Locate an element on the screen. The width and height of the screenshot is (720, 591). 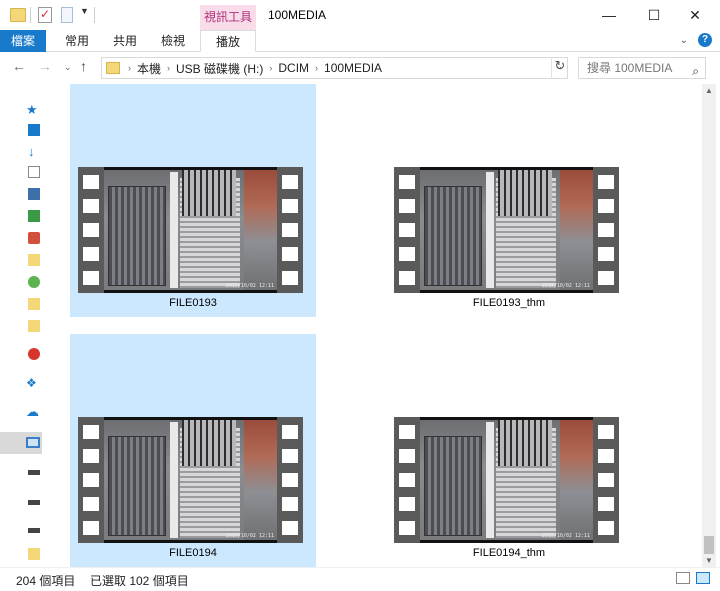
search-placeholder: 搜尋 100MEDIA is located at coordinates (630, 68).